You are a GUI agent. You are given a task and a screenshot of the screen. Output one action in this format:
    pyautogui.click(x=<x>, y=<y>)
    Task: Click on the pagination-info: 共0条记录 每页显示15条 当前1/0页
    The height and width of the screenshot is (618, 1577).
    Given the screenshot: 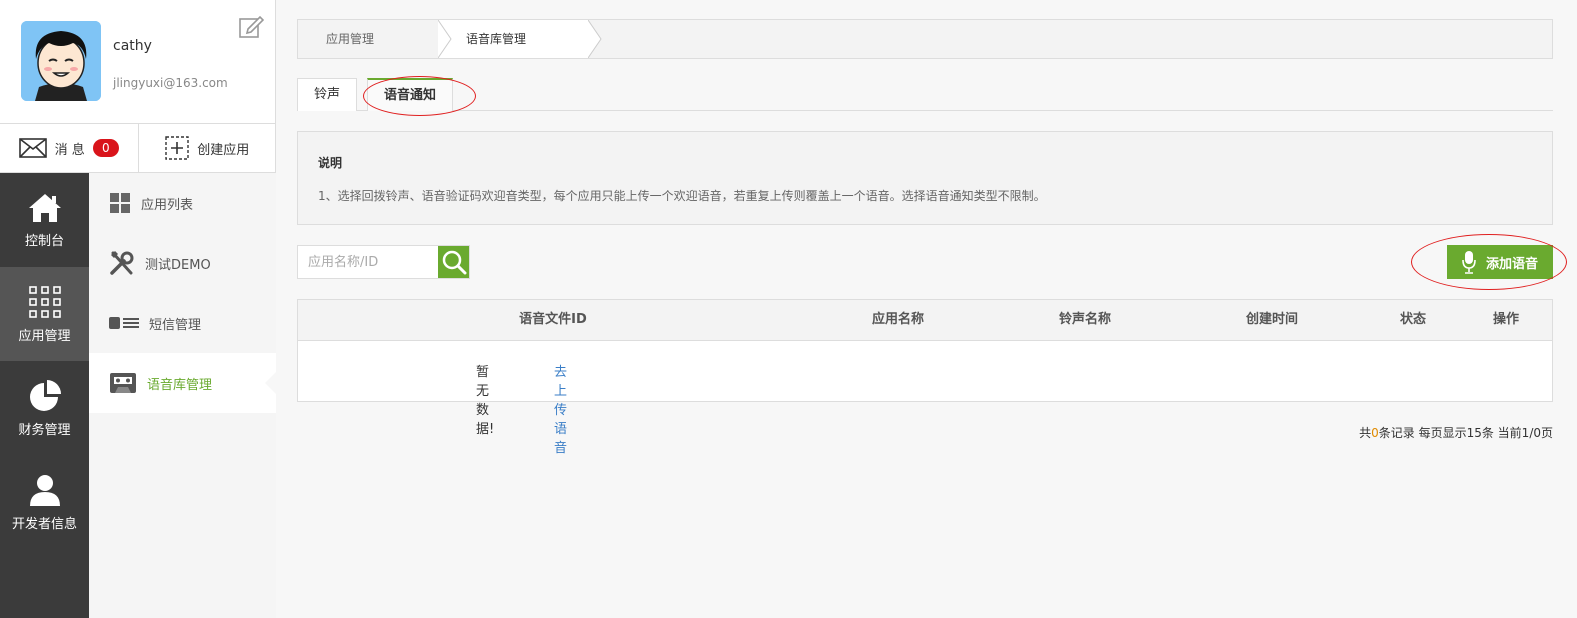 What is the action you would take?
    pyautogui.click(x=1456, y=432)
    